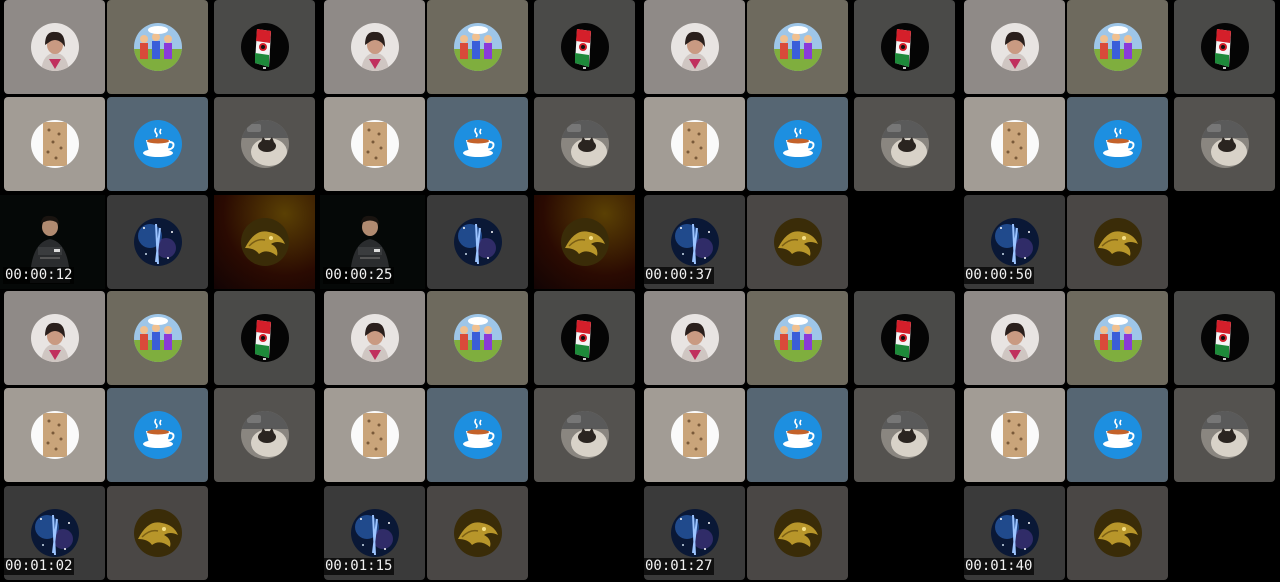  Describe the element at coordinates (999, 566) in the screenshot. I see `timestamp-label: 00:01:40` at that location.